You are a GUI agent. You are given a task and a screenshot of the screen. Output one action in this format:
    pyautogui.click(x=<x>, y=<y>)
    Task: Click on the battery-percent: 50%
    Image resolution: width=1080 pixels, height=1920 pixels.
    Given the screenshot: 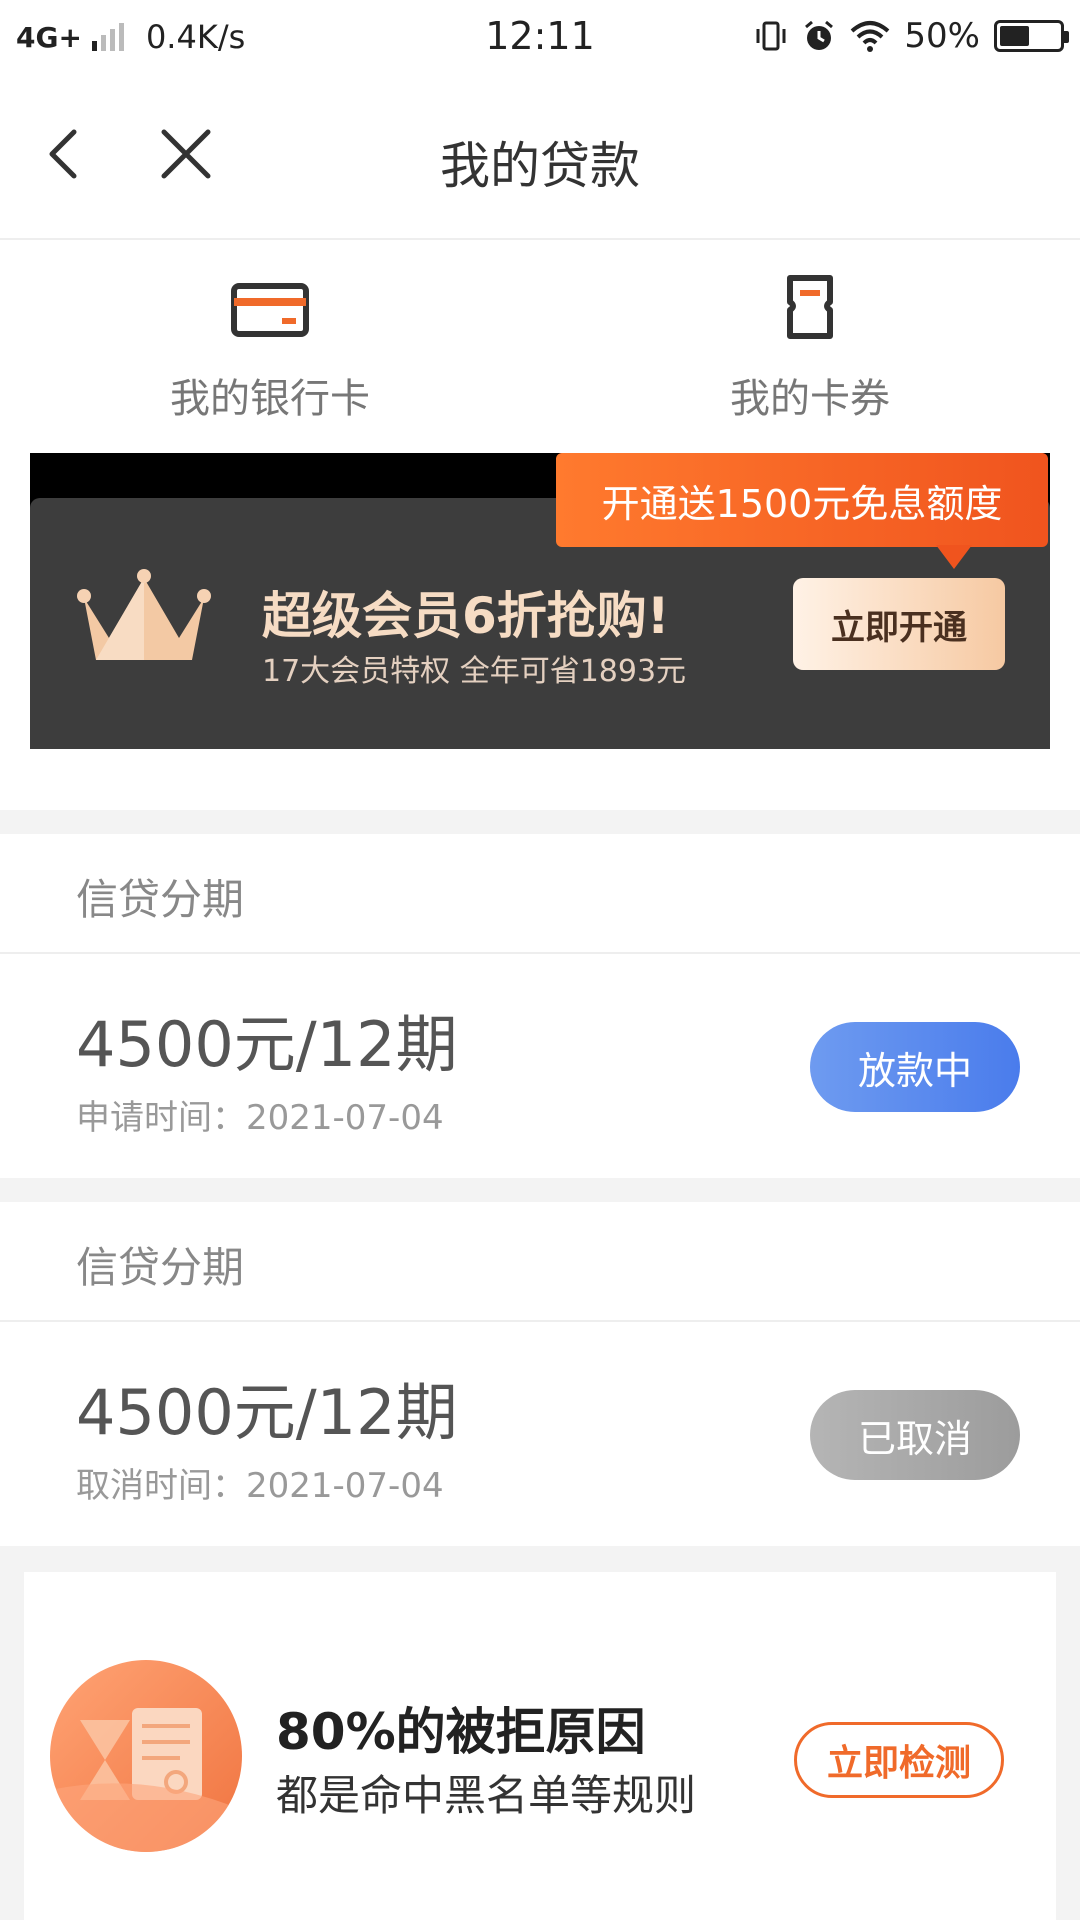 What is the action you would take?
    pyautogui.click(x=942, y=36)
    